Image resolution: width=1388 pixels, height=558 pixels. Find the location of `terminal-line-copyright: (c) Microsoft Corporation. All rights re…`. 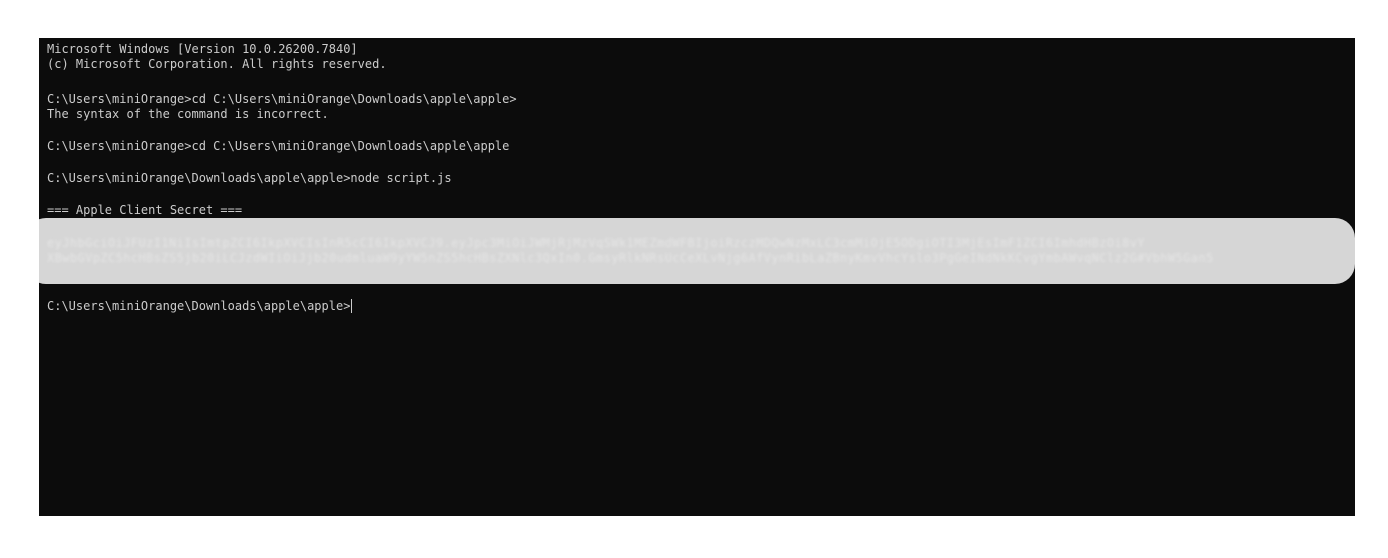

terminal-line-copyright: (c) Microsoft Corporation. All rights re… is located at coordinates (217, 64).